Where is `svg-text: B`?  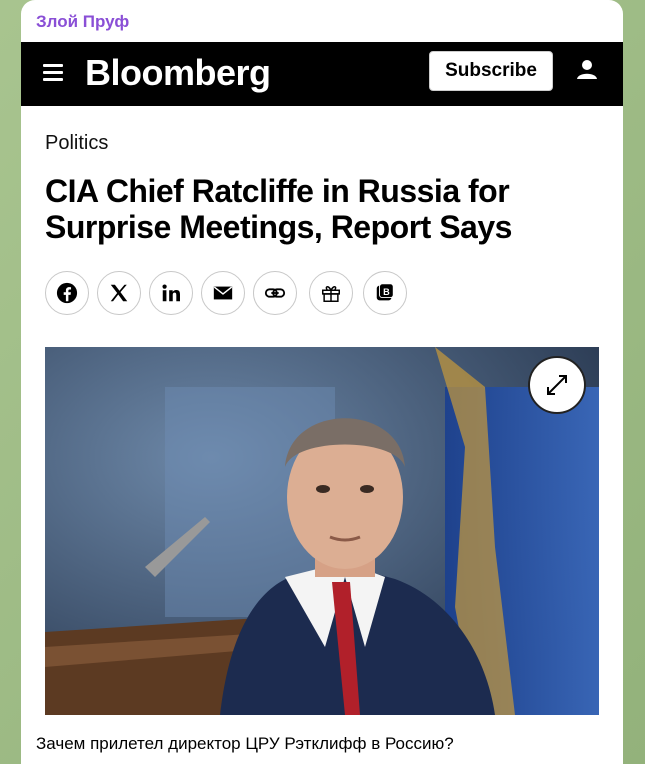 svg-text: B is located at coordinates (386, 292).